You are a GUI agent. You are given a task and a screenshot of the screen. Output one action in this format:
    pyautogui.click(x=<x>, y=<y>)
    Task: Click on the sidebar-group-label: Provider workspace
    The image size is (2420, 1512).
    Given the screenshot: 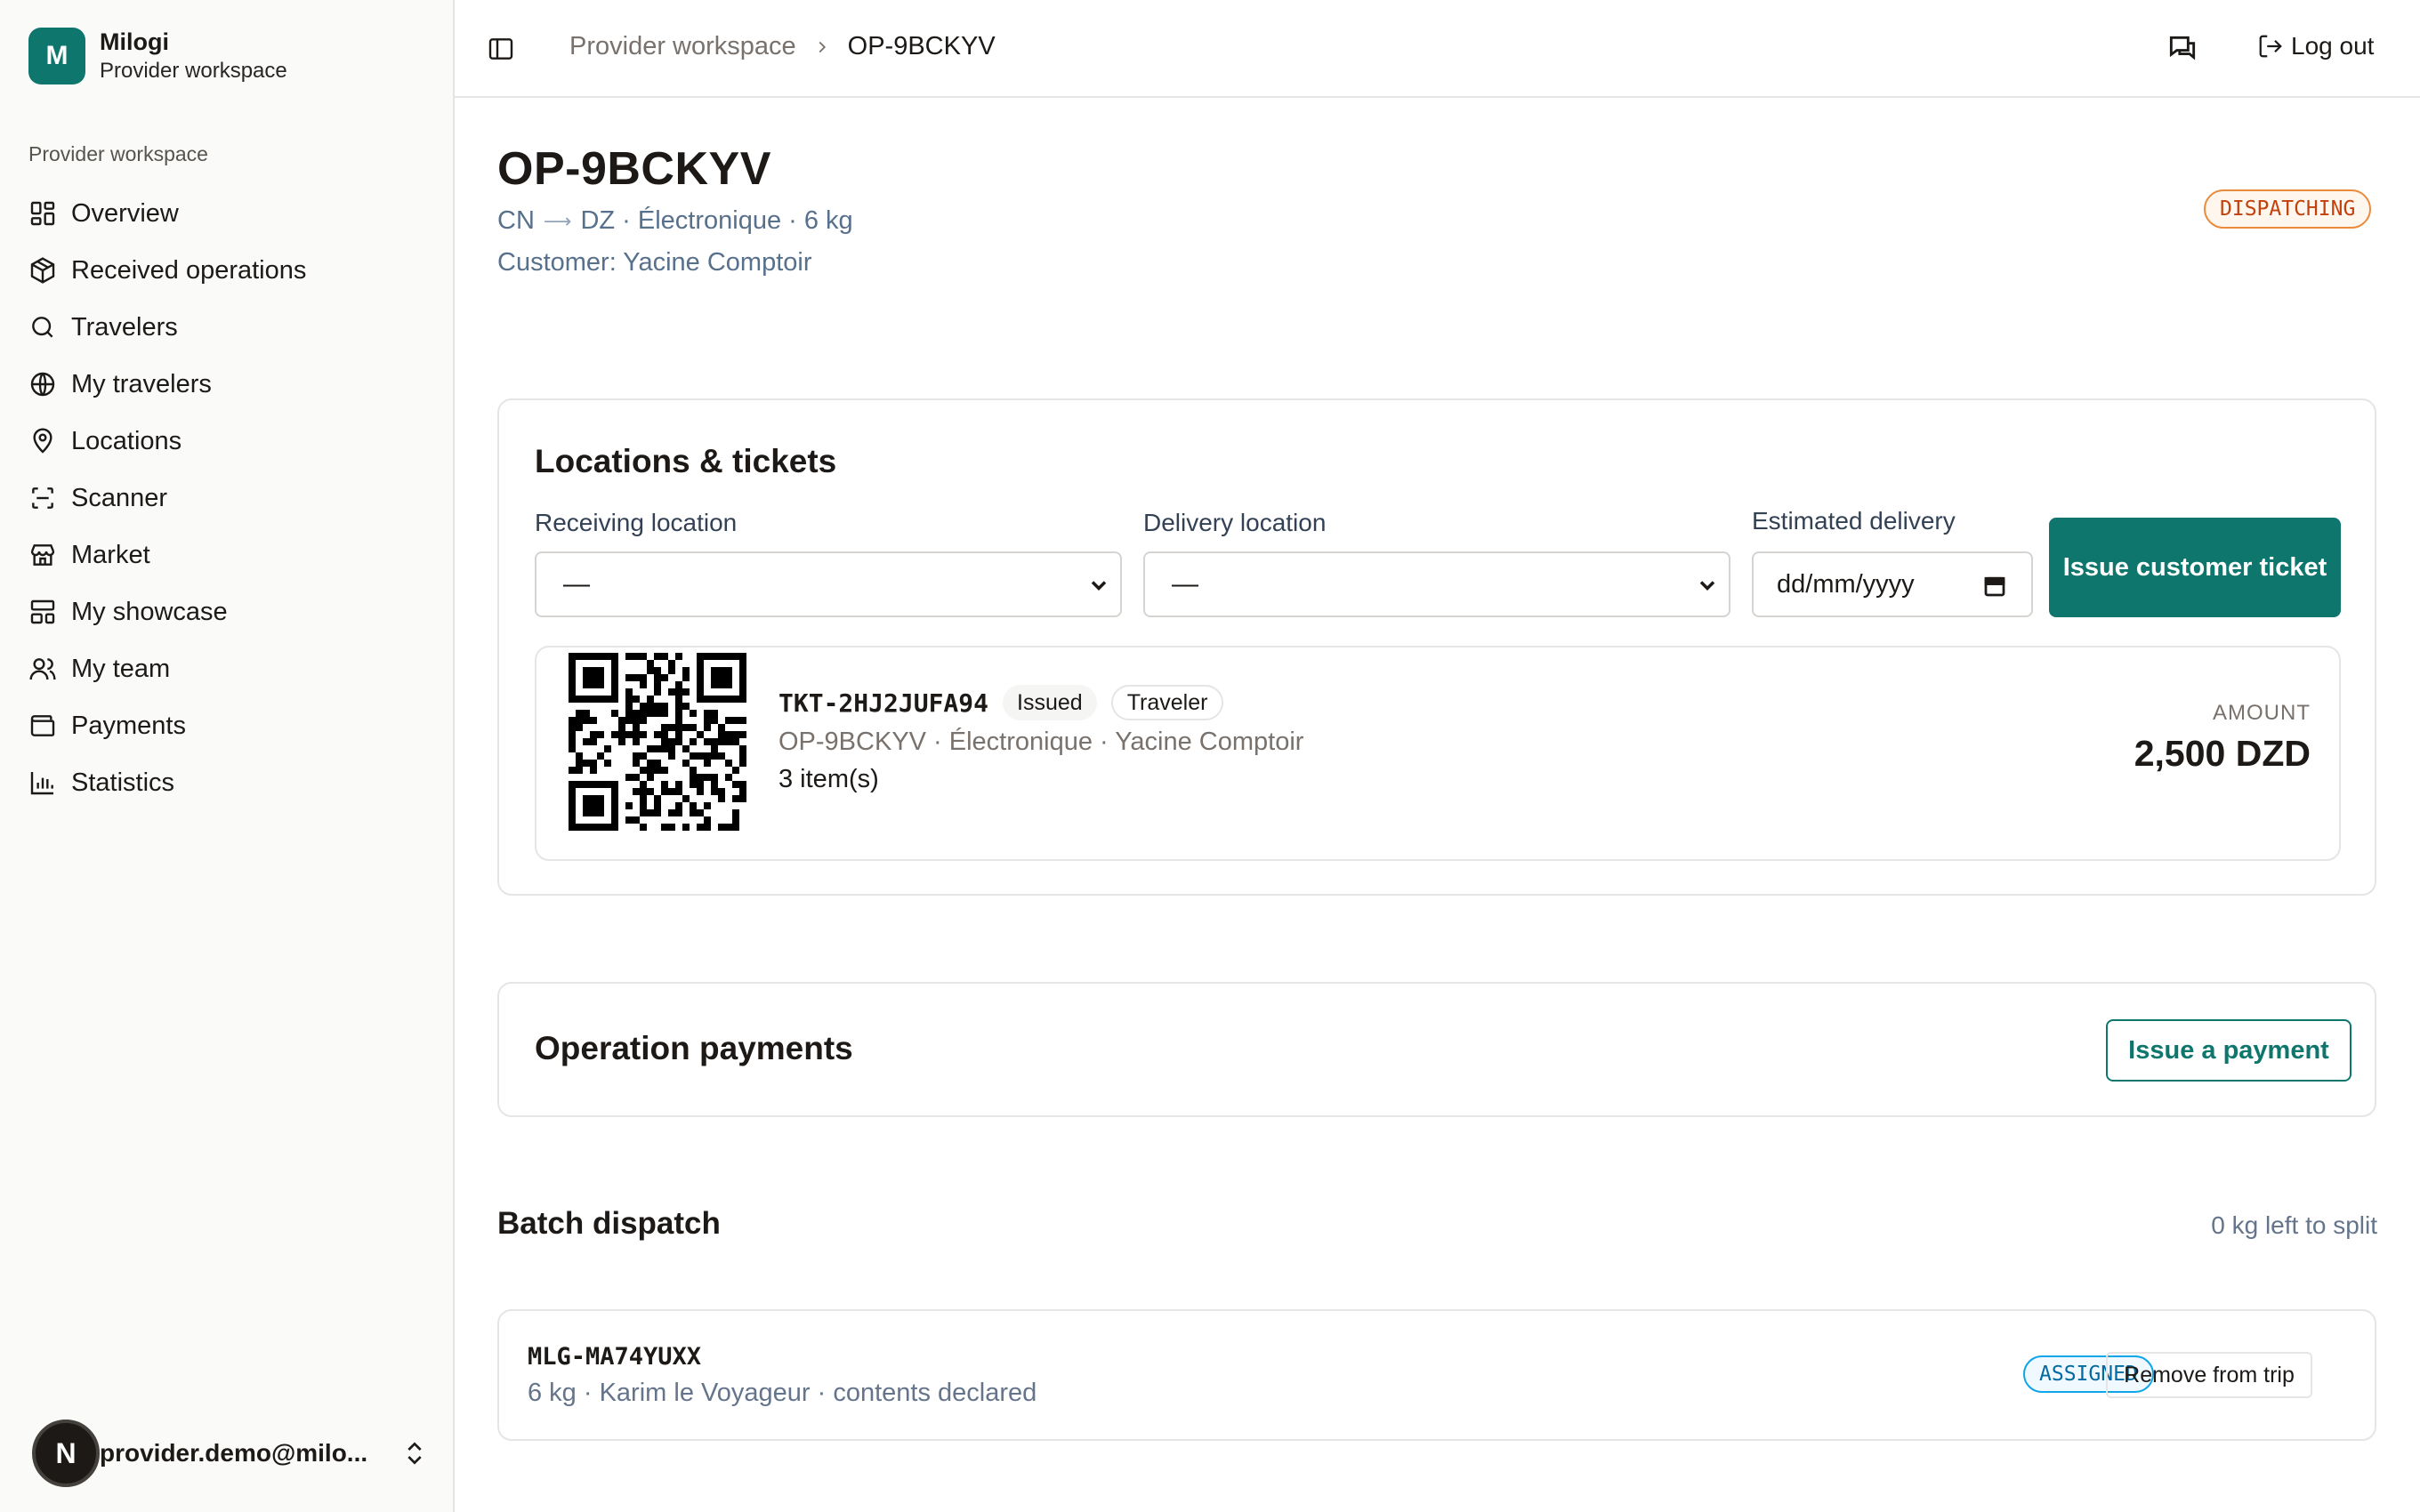 What is the action you would take?
    pyautogui.click(x=118, y=153)
    